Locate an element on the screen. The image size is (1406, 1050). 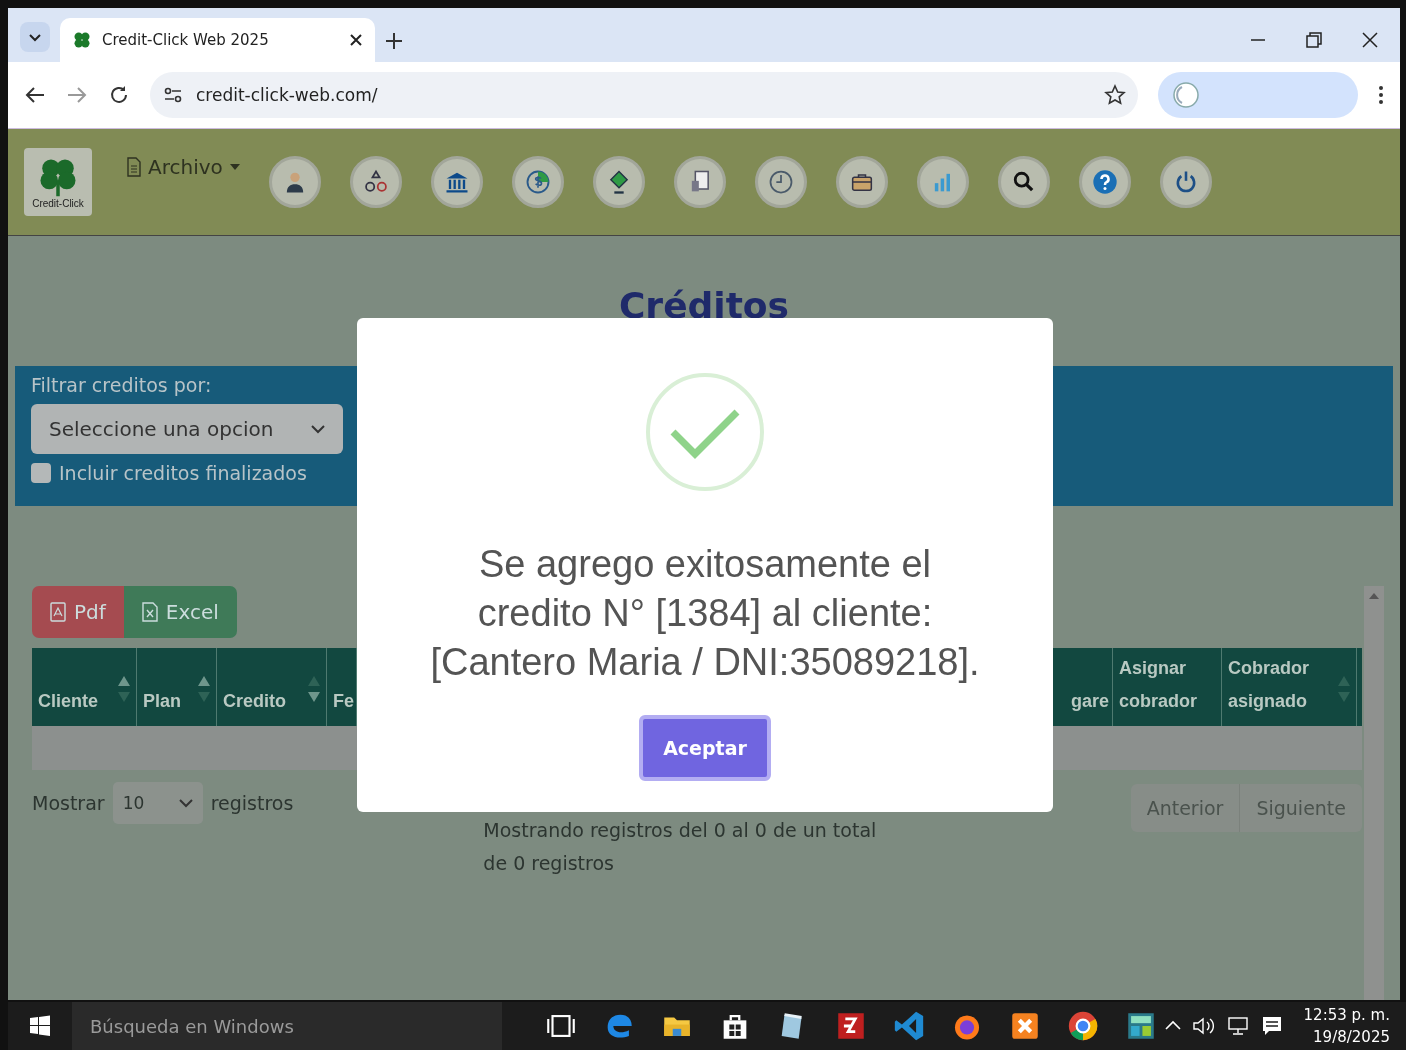
code-editor-icon is located at coordinates (909, 1026).